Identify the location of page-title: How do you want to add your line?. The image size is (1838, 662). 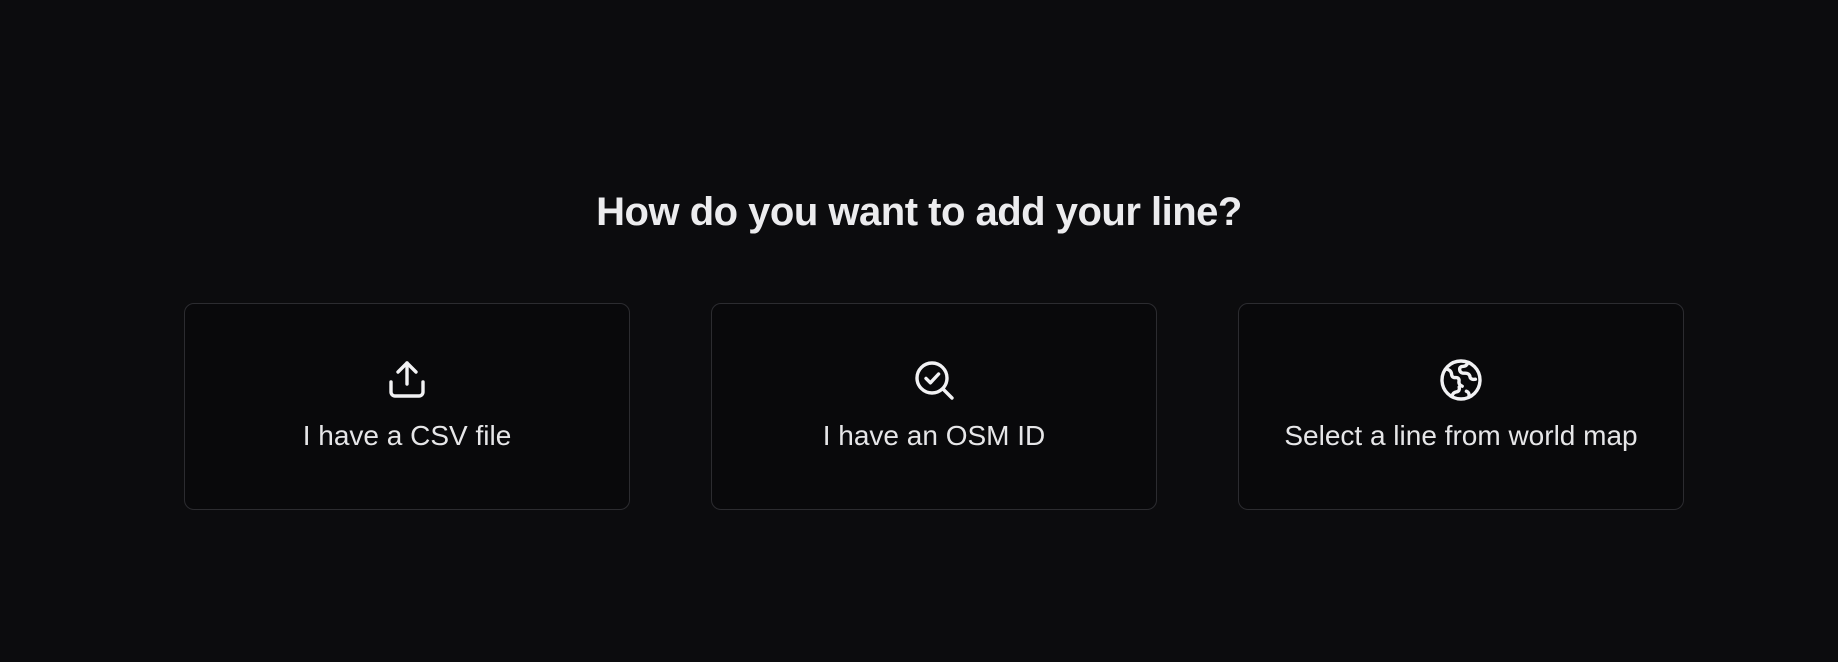
(919, 212).